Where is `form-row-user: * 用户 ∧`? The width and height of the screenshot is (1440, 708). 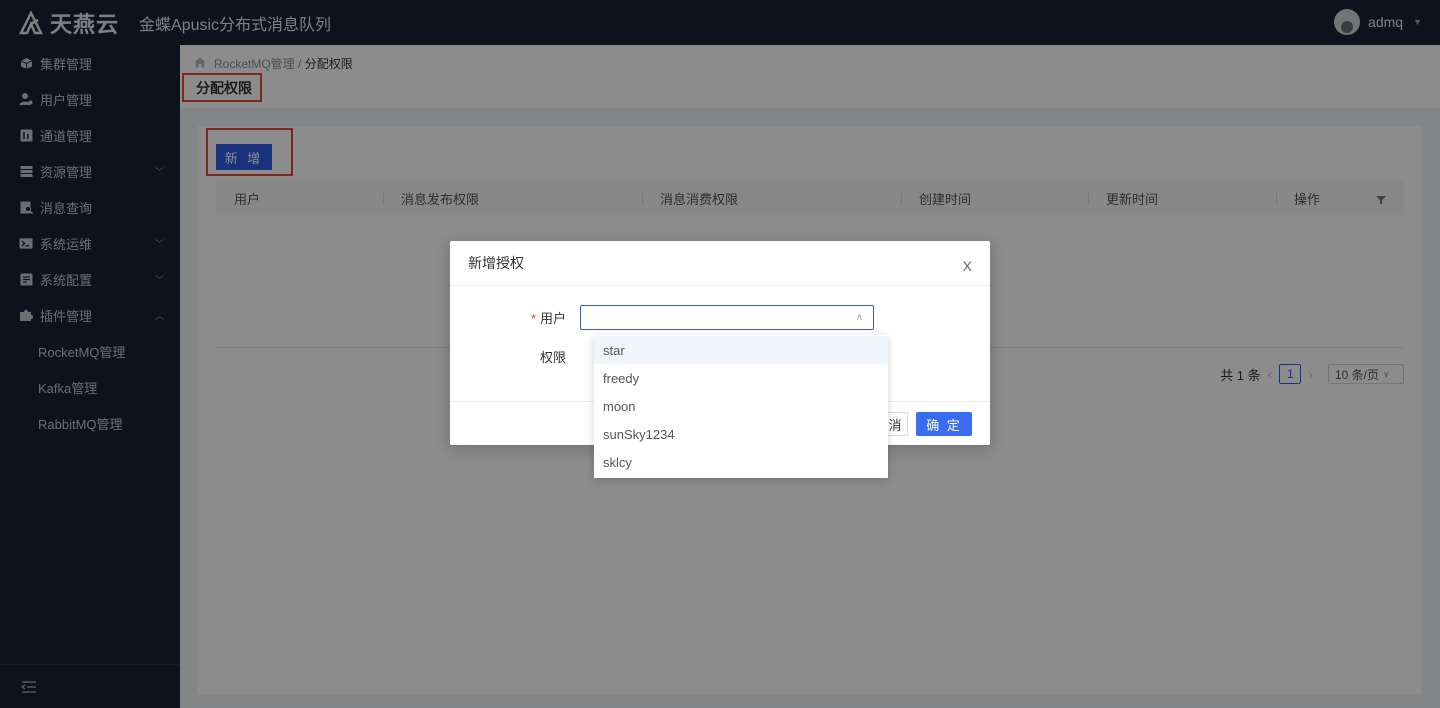 form-row-user: * 用户 ∧ is located at coordinates (662, 317).